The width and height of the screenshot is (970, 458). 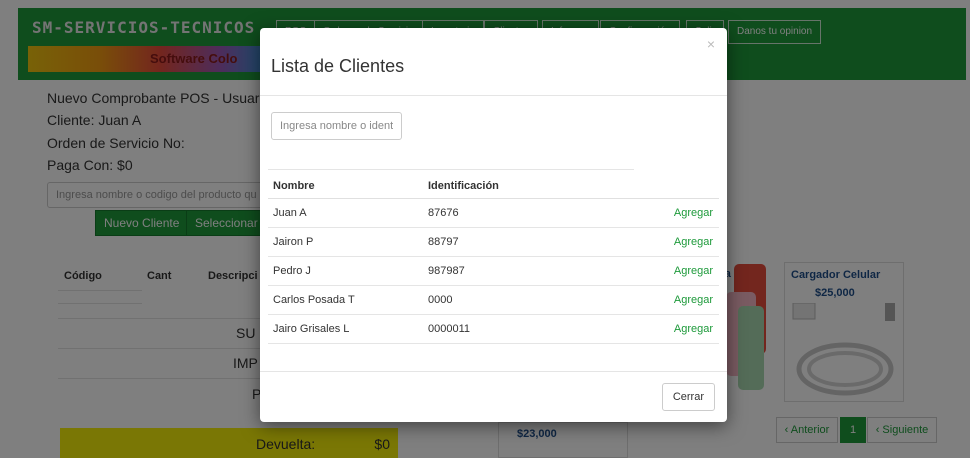 I want to click on client-id: 0000011, so click(x=514, y=329).